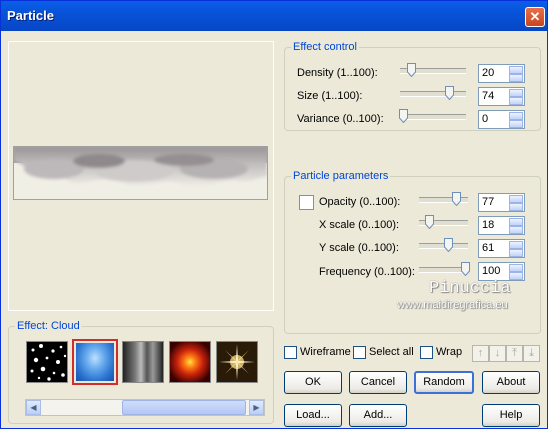  Describe the element at coordinates (325, 47) in the screenshot. I see `effect-control-label: Effect control` at that location.